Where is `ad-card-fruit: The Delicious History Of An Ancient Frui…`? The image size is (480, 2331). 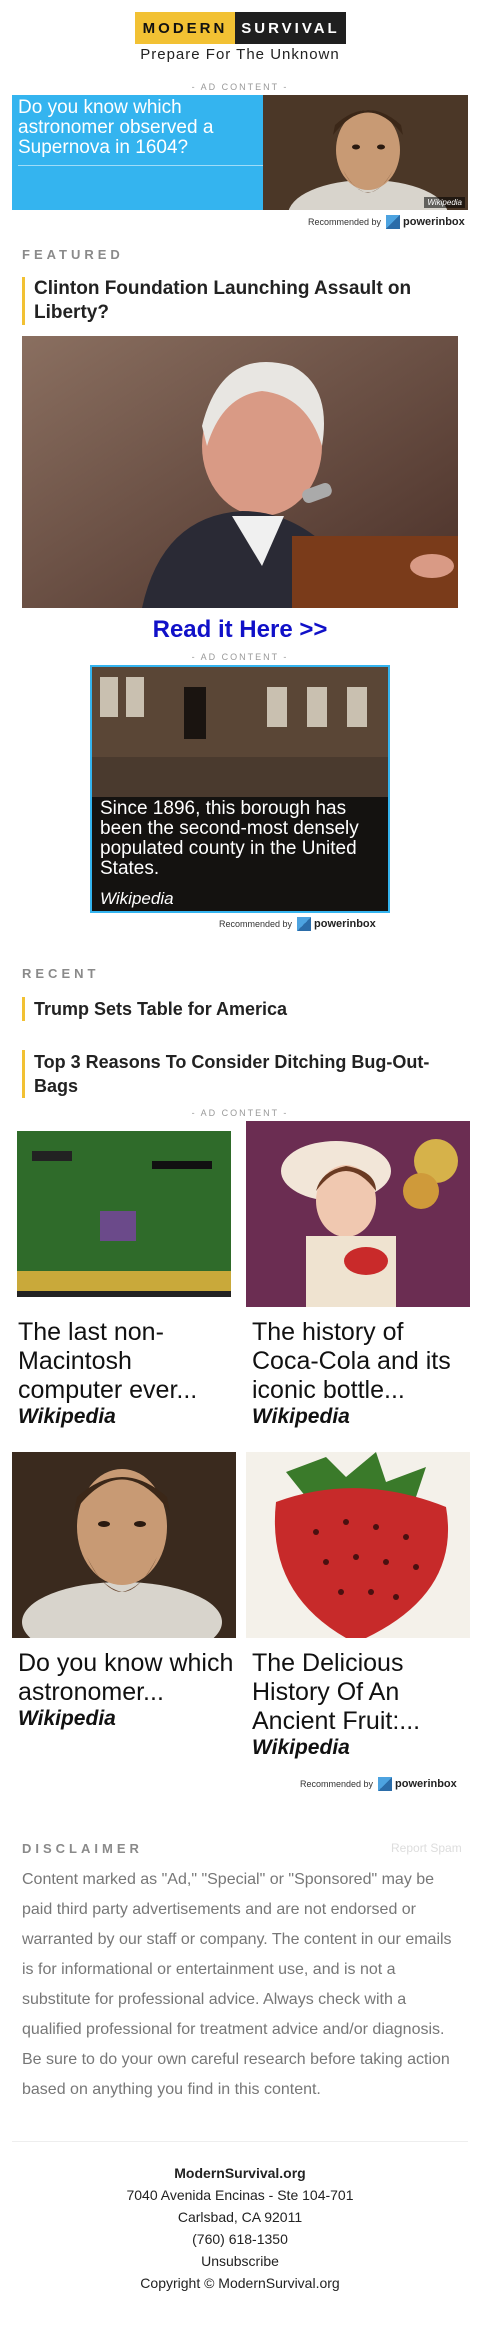 ad-card-fruit: The Delicious History Of An Ancient Frui… is located at coordinates (358, 1606).